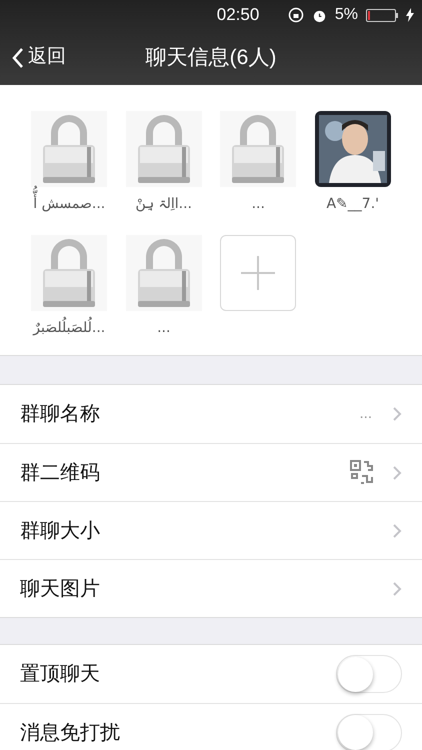 The image size is (422, 750). I want to click on battery-percentage: 5%, so click(346, 15).